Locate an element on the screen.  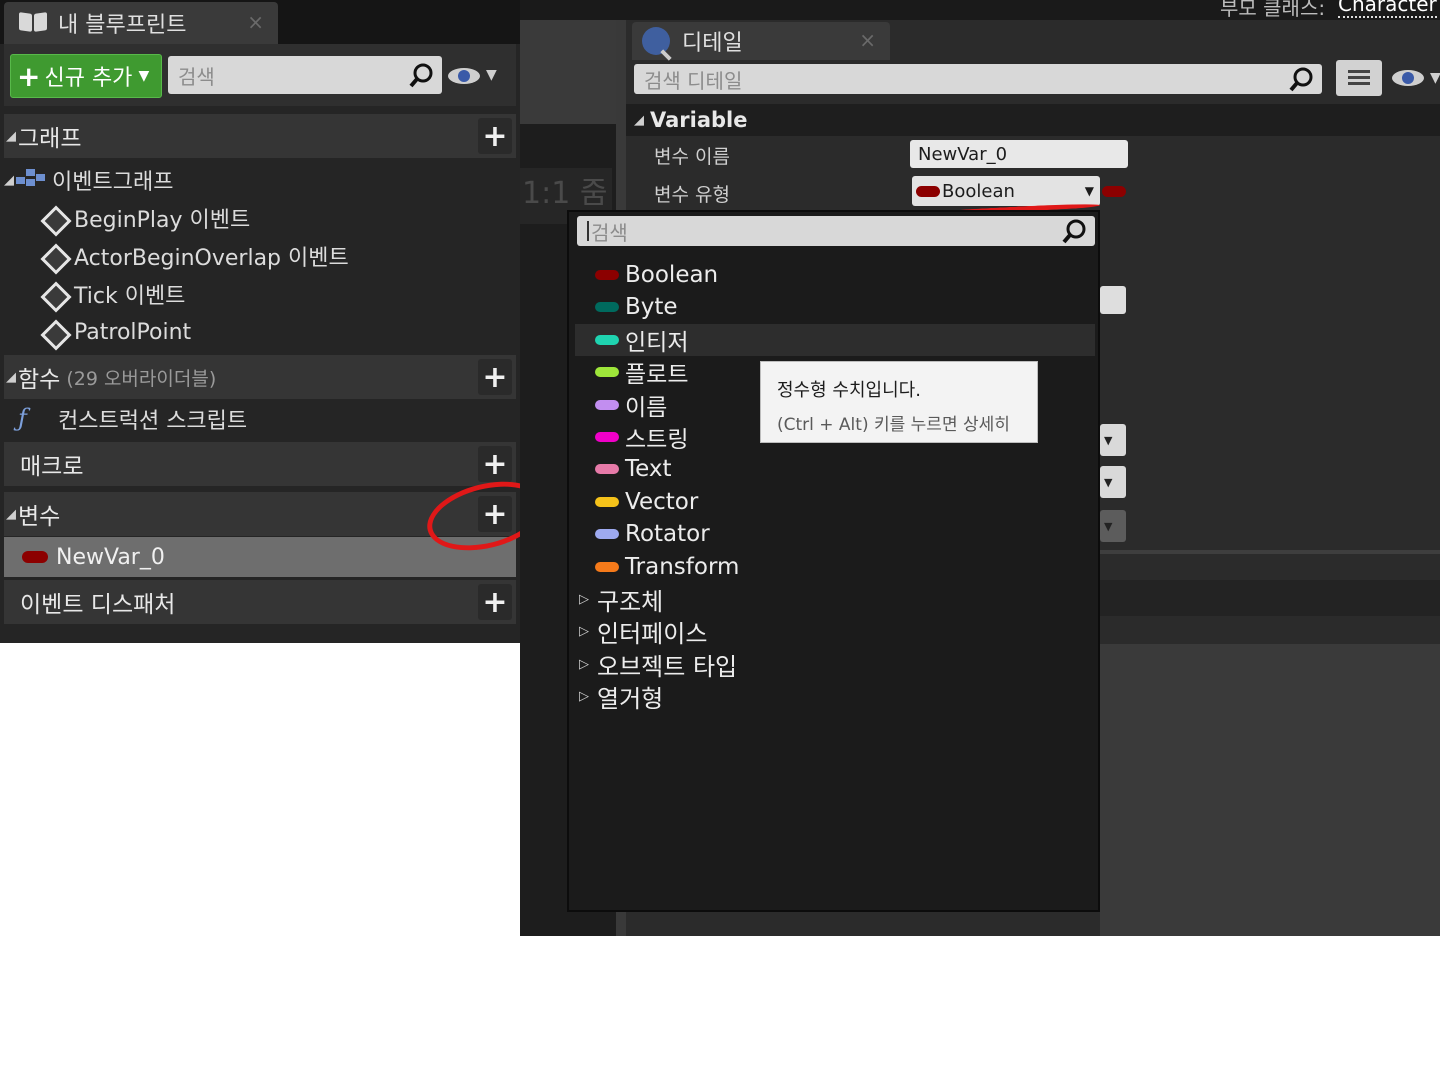
graph-editor-top-bar: 부모 클래스: Character is located at coordinates (980, 10).